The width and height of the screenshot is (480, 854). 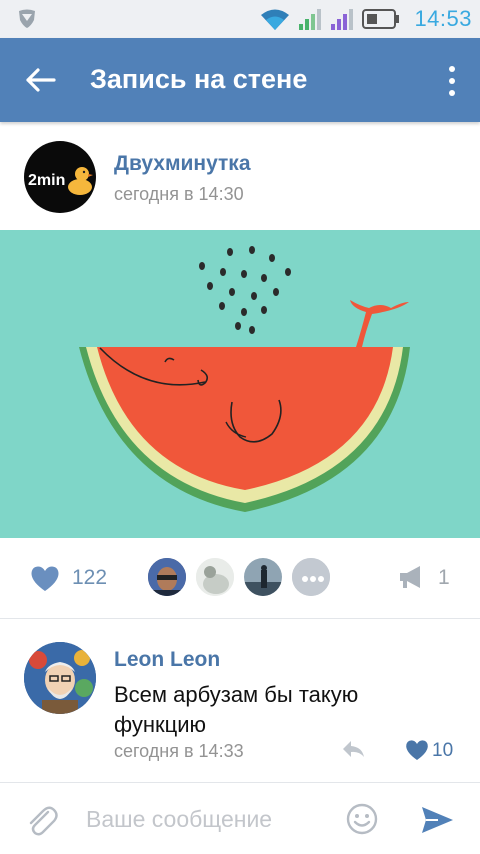 What do you see at coordinates (46, 180) in the screenshot?
I see `avatar-logo-text: 2min` at bounding box center [46, 180].